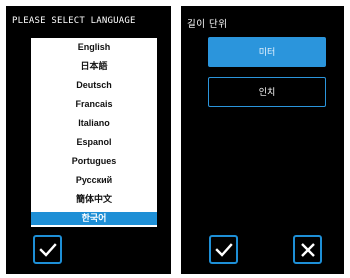 The width and height of the screenshot is (350, 278). I want to click on language-option-korean: 한국어, so click(94, 218).